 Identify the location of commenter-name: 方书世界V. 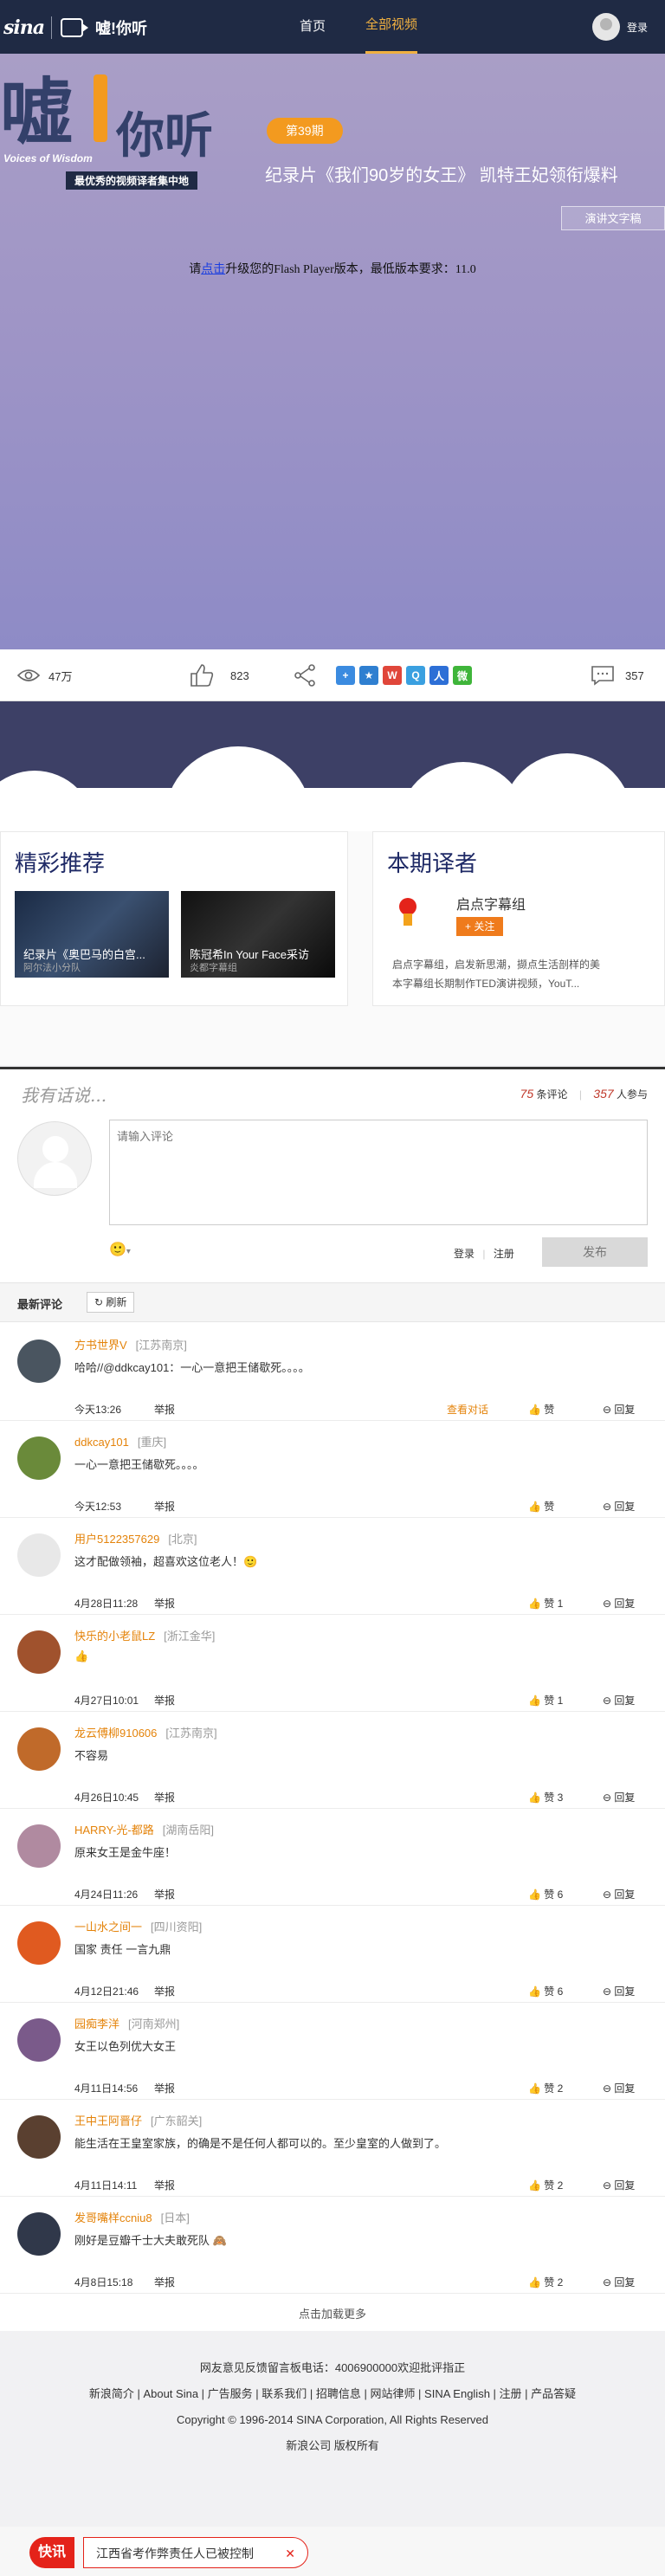
(100, 1345).